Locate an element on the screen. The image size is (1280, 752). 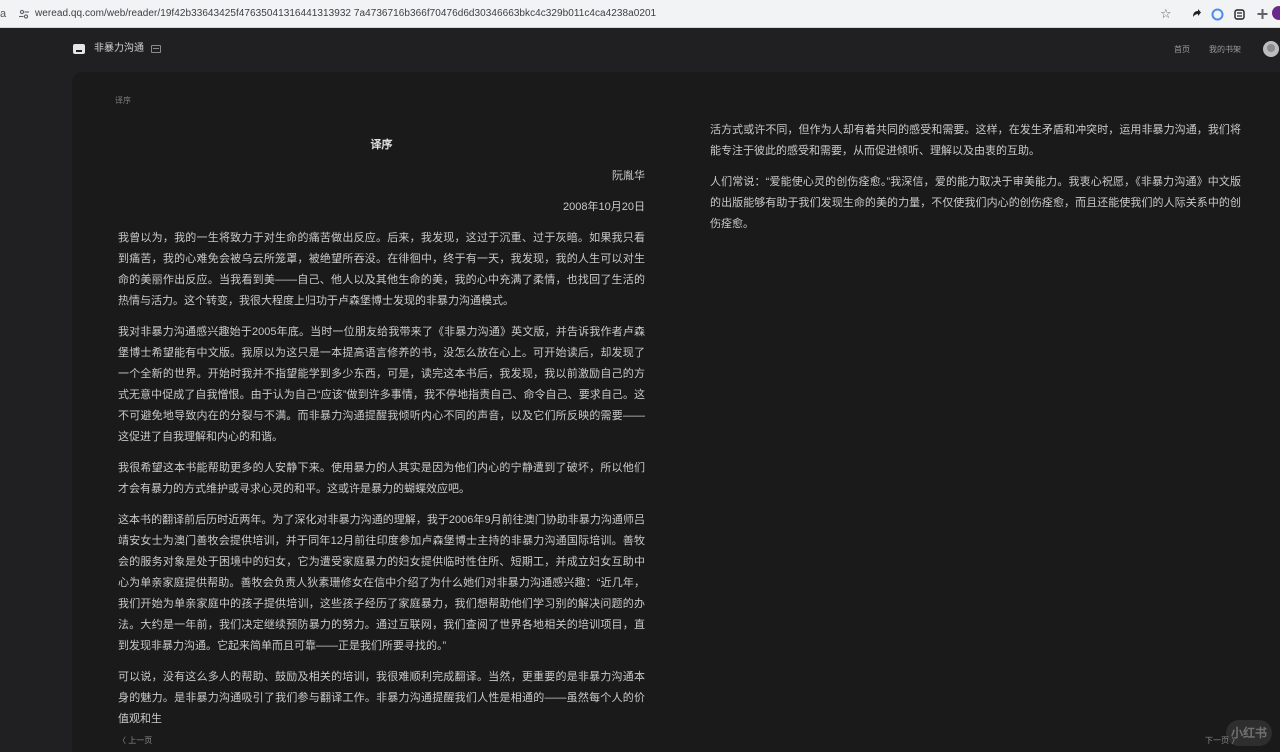
preface-date: 2008年10月20日 is located at coordinates (604, 207).